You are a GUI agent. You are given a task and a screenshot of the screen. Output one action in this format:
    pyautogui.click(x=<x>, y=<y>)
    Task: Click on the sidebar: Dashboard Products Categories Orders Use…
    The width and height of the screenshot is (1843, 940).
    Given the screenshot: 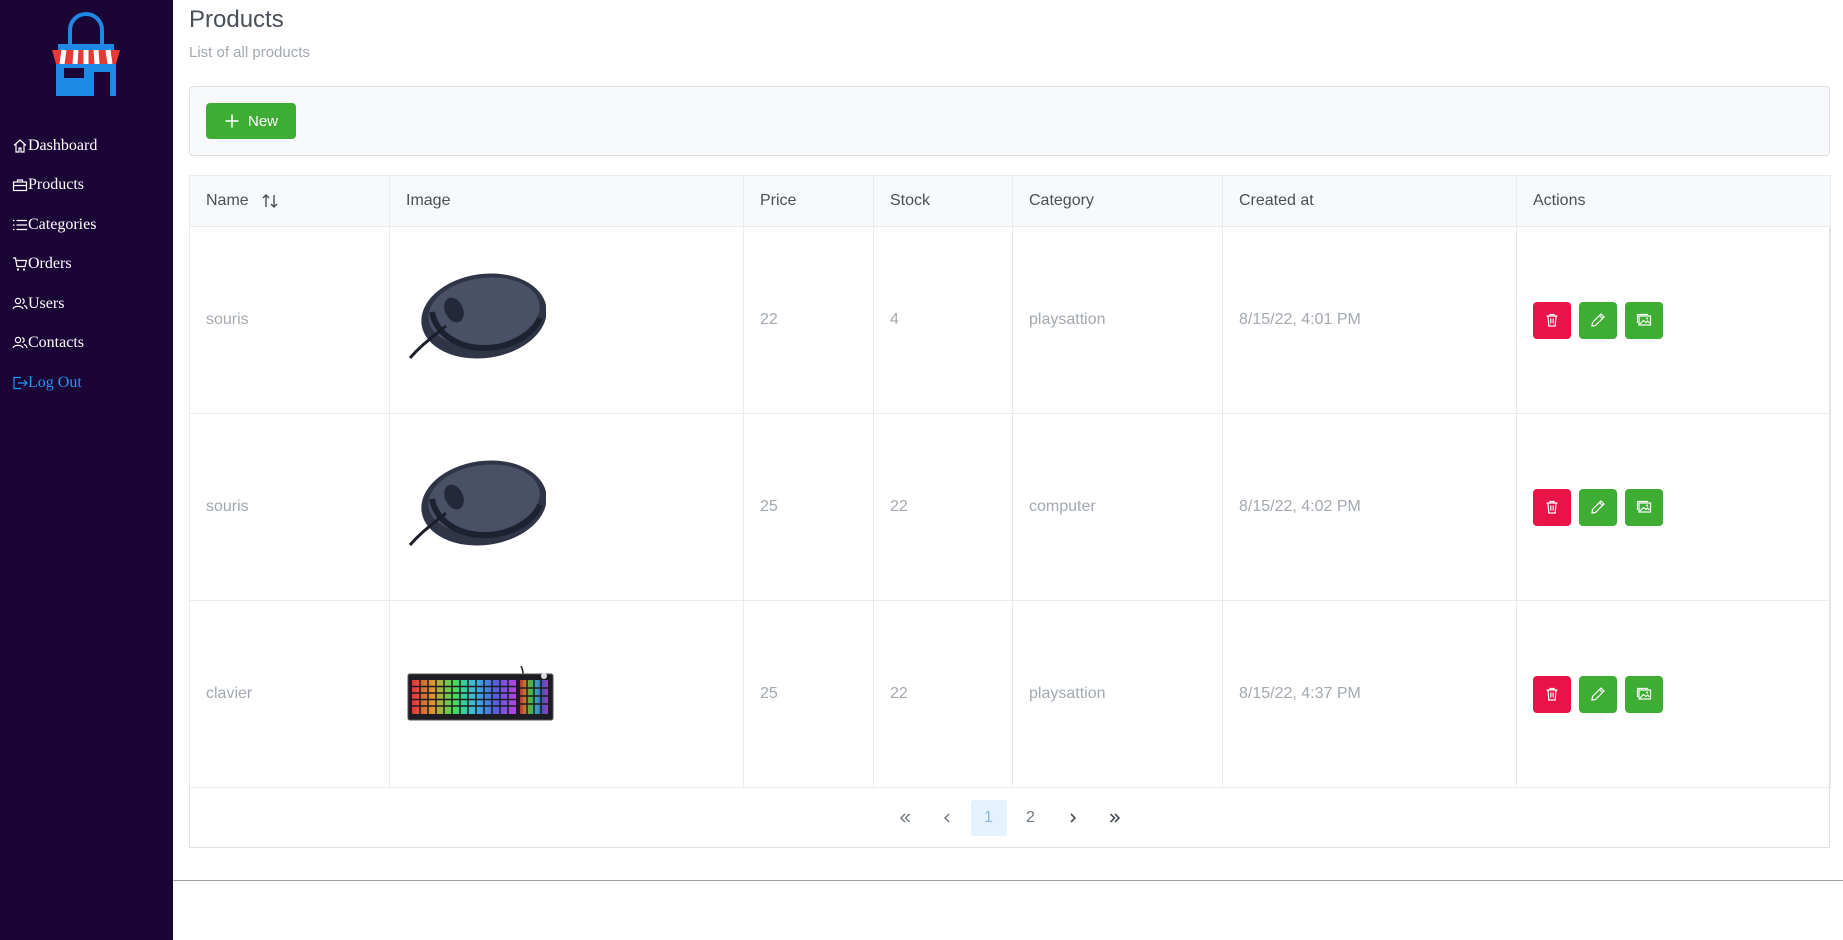 What is the action you would take?
    pyautogui.click(x=86, y=470)
    